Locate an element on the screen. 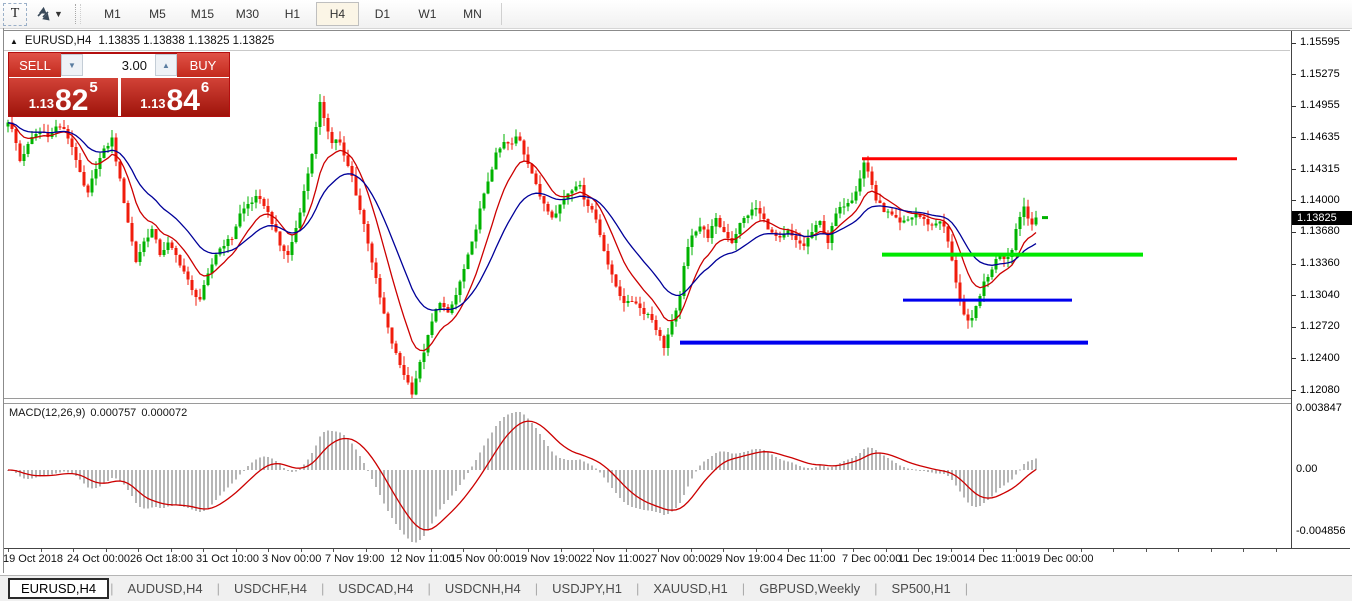  buy-price-big: 84 is located at coordinates (183, 100).